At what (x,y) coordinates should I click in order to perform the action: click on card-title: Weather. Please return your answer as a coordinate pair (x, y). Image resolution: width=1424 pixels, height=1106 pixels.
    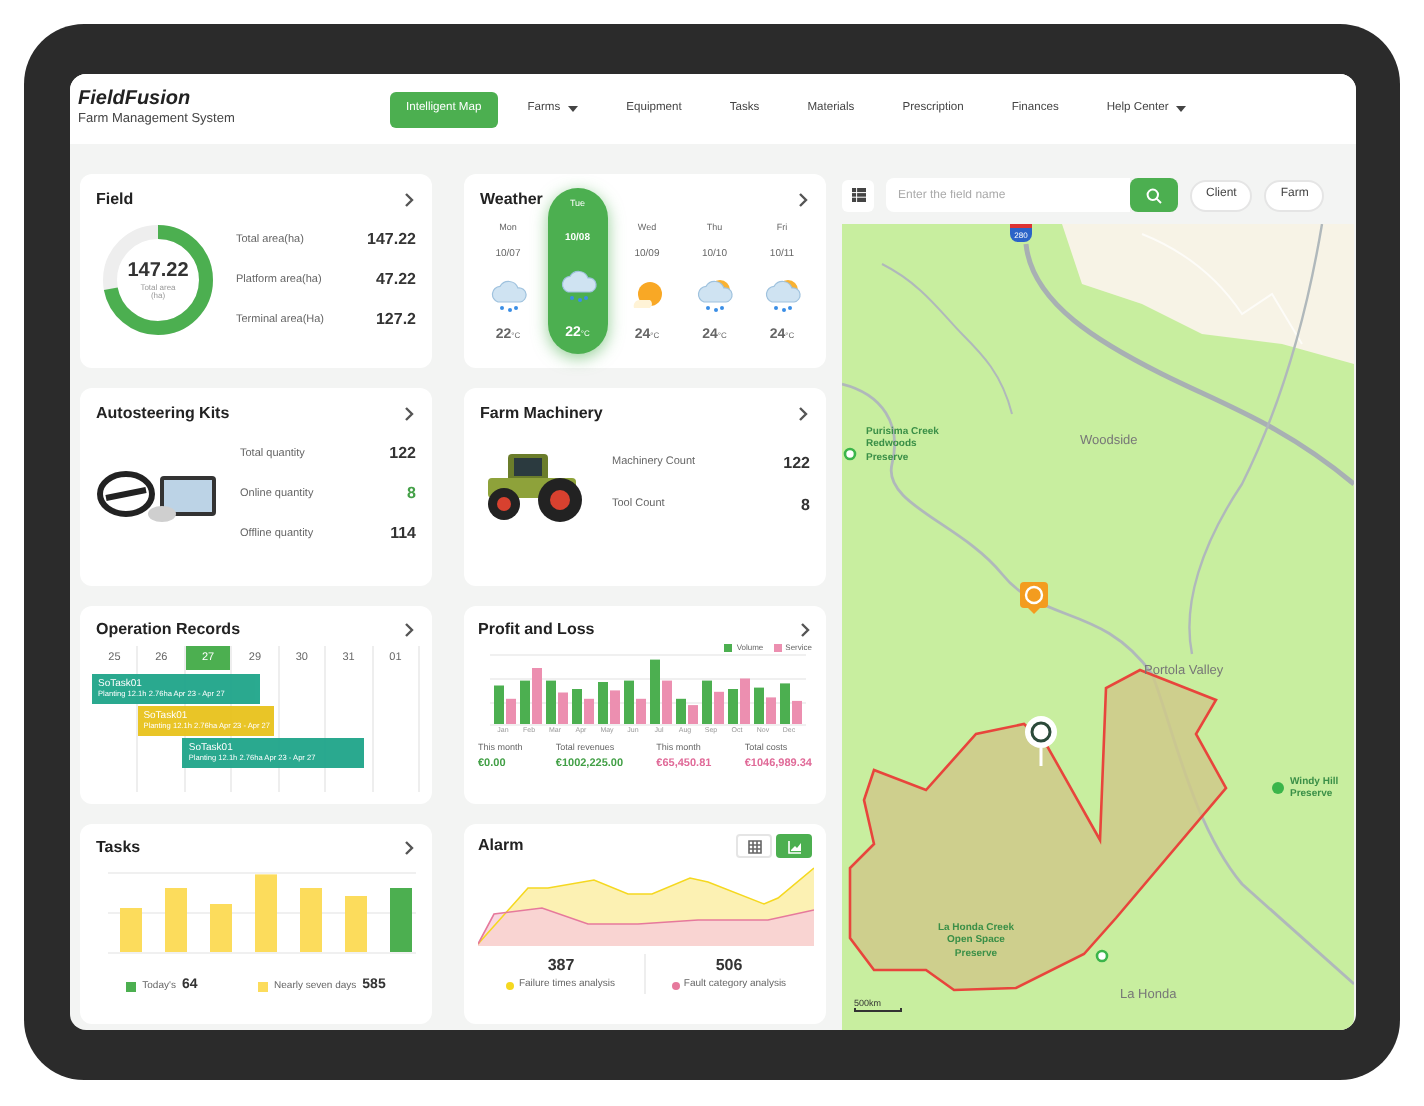
    Looking at the image, I should click on (511, 200).